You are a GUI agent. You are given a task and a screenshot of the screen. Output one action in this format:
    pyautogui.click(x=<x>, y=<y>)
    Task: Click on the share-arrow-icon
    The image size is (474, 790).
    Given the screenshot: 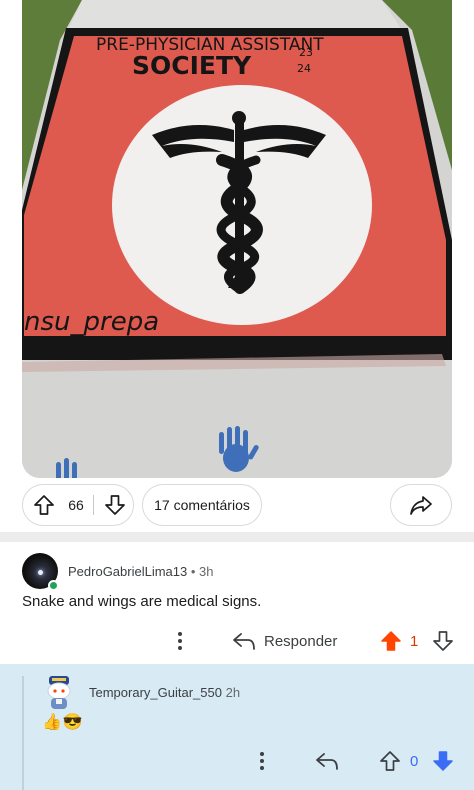 What is the action you would take?
    pyautogui.click(x=421, y=505)
    